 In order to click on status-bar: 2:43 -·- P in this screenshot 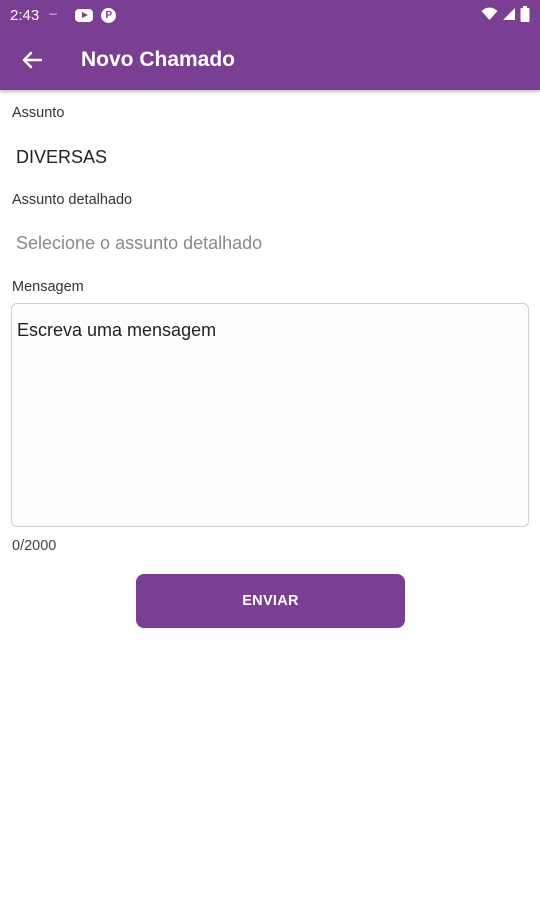, I will do `click(270, 15)`.